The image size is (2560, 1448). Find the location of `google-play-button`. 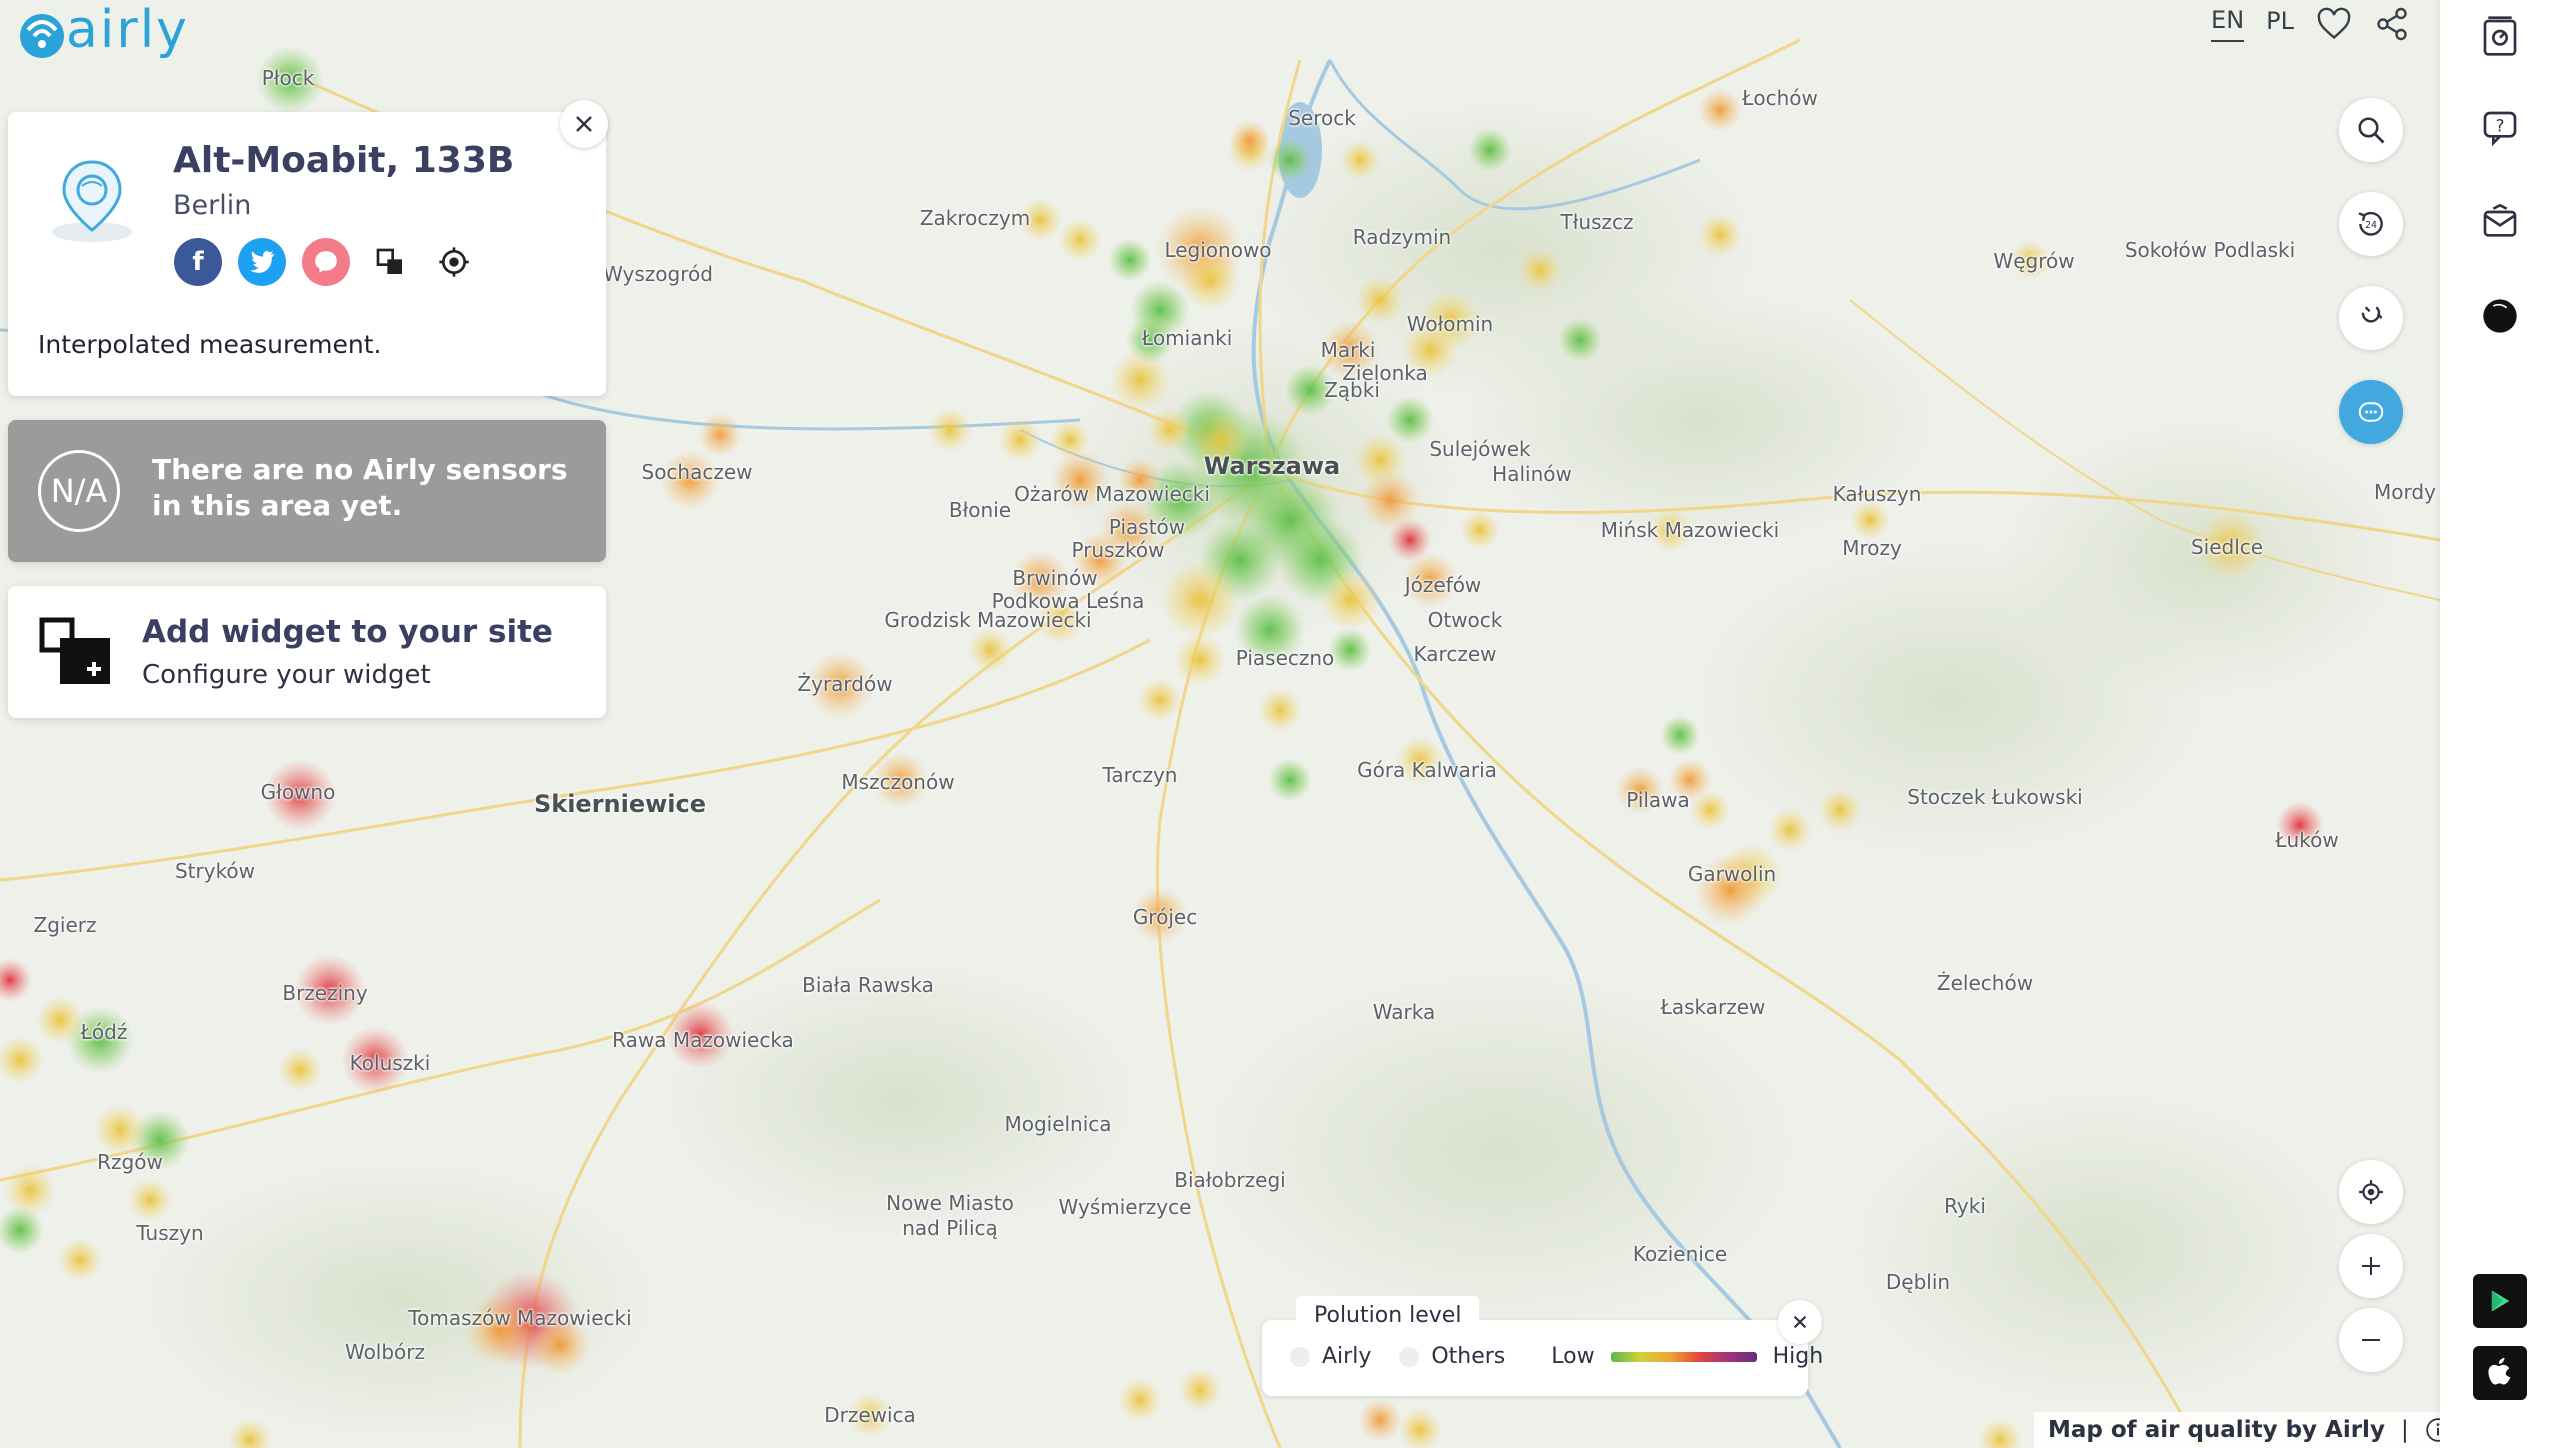

google-play-button is located at coordinates (2500, 1301).